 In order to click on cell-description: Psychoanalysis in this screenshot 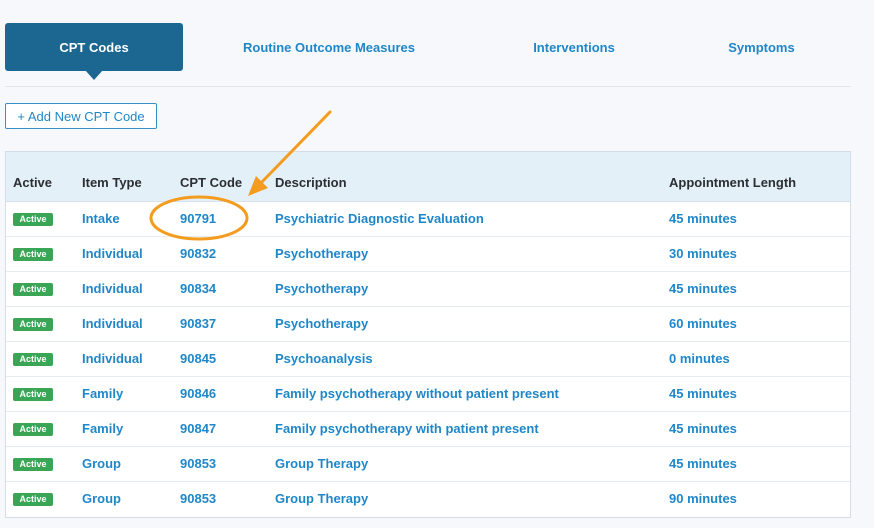, I will do `click(324, 359)`.